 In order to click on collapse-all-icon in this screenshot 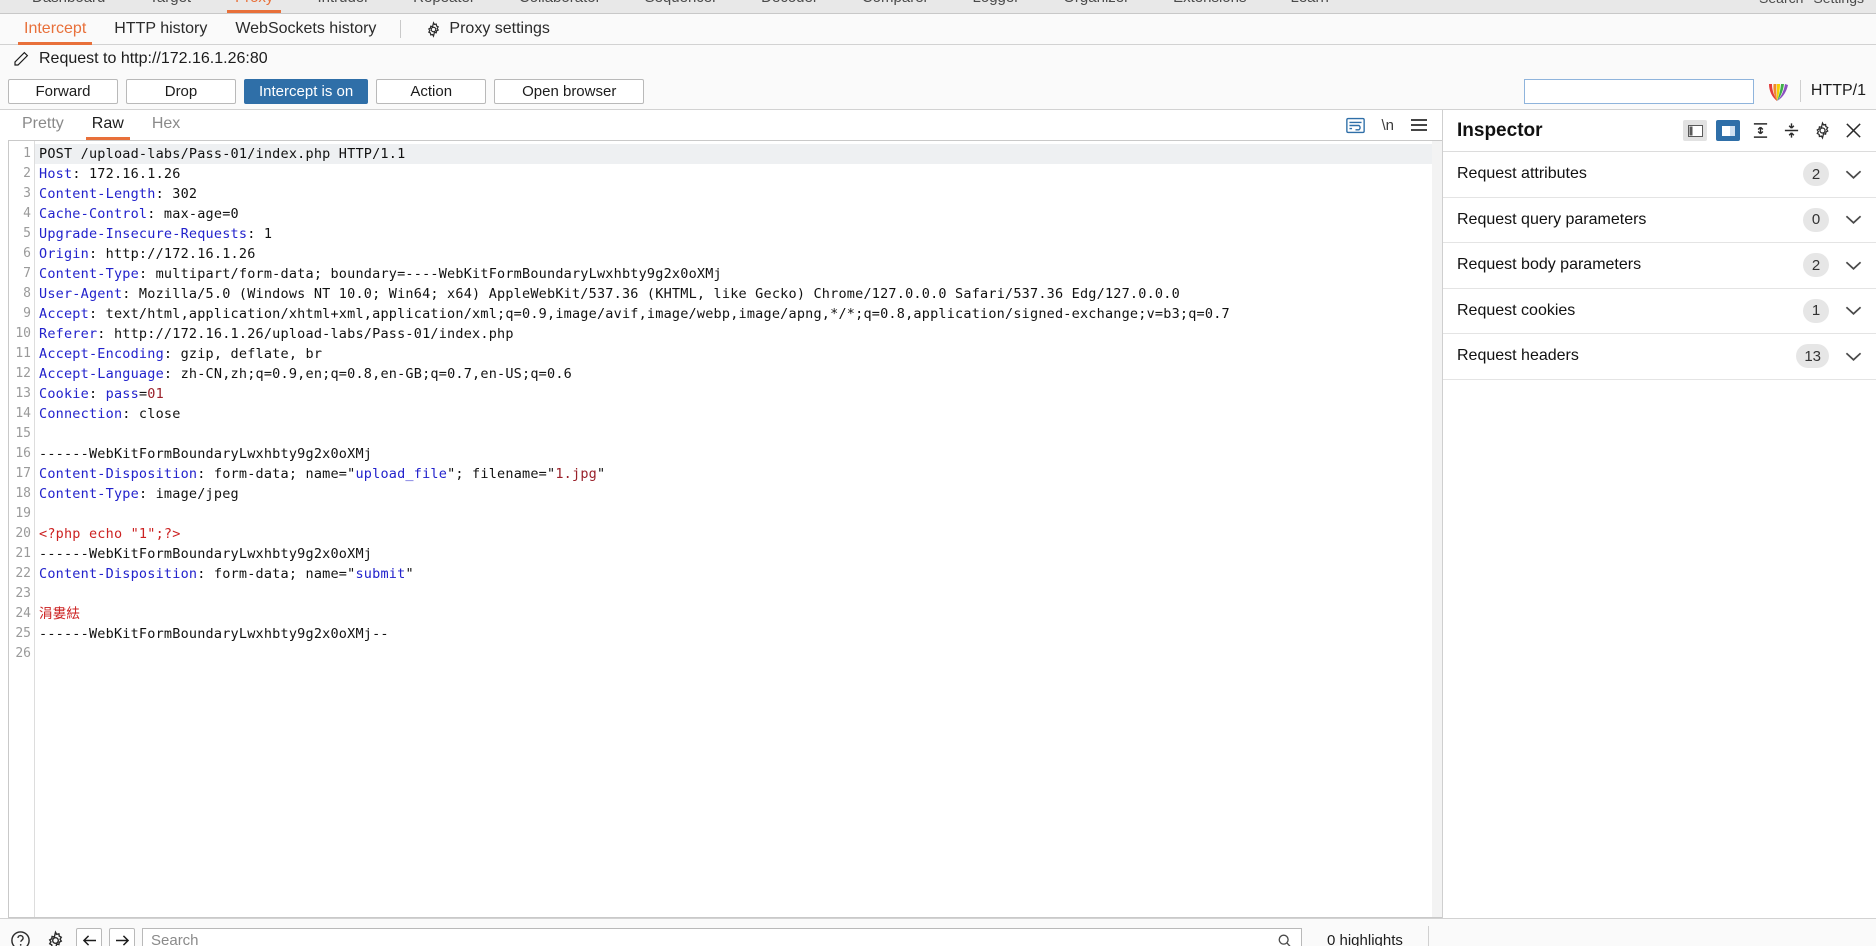, I will do `click(1791, 131)`.